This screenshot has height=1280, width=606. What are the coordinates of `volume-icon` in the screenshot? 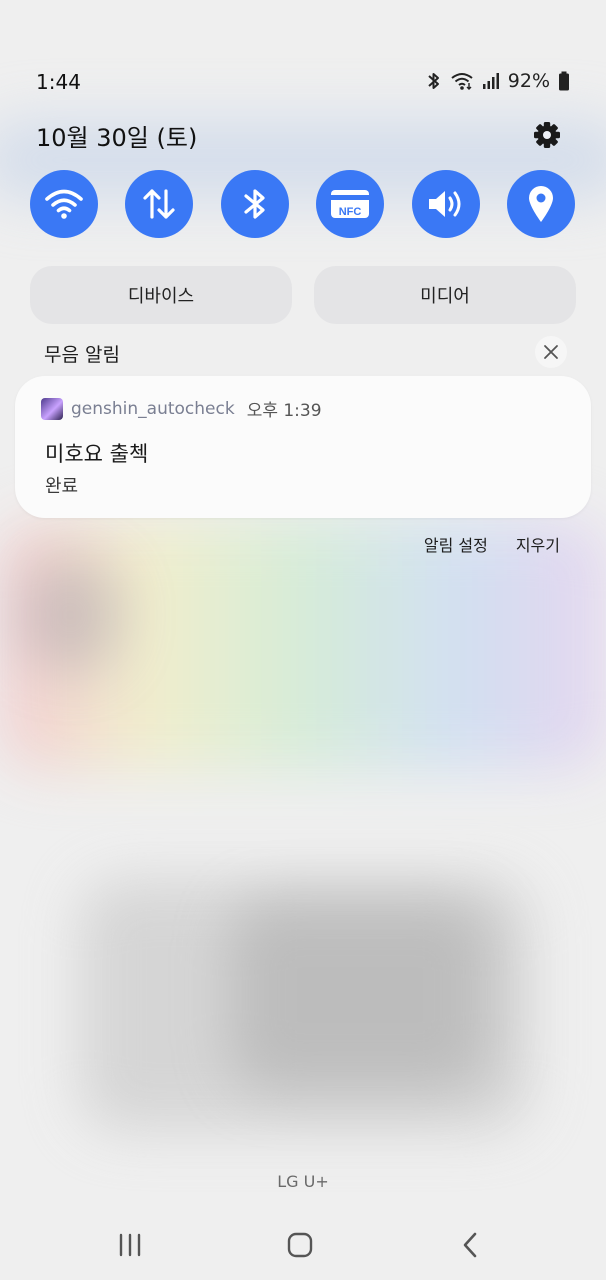 It's located at (445, 204).